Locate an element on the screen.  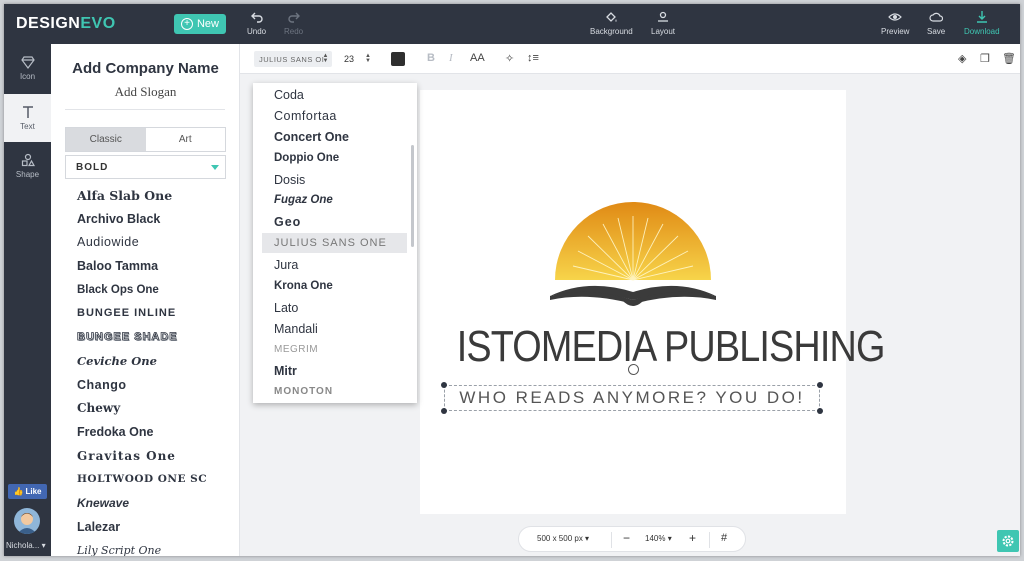
font-option: Krona One is located at coordinates (330, 286).